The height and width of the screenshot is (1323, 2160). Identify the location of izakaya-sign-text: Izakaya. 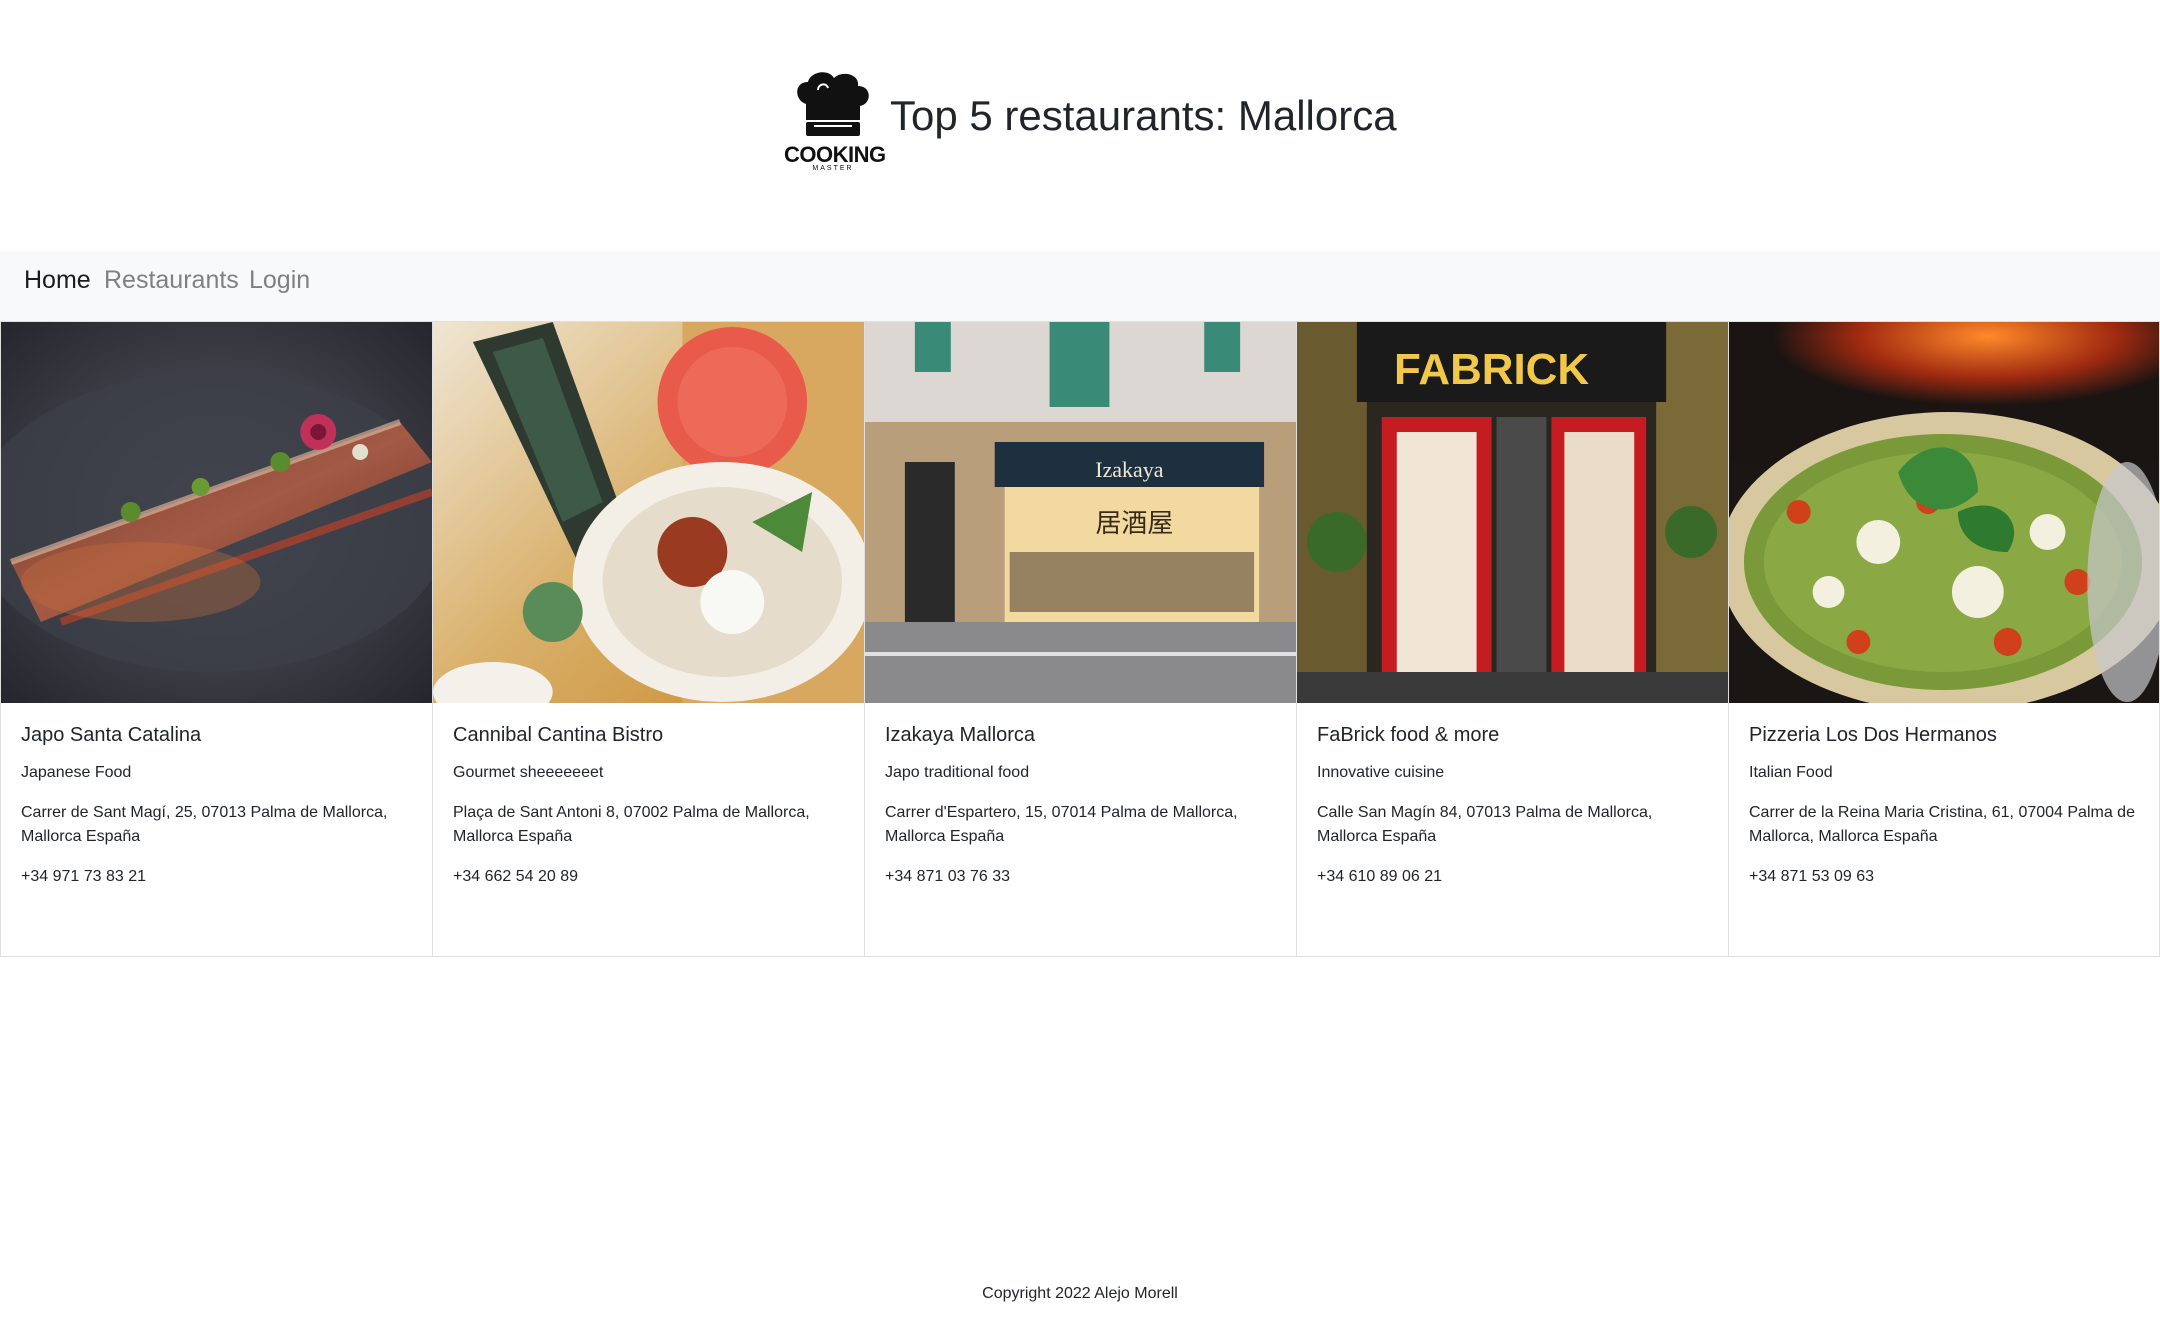
(1129, 469).